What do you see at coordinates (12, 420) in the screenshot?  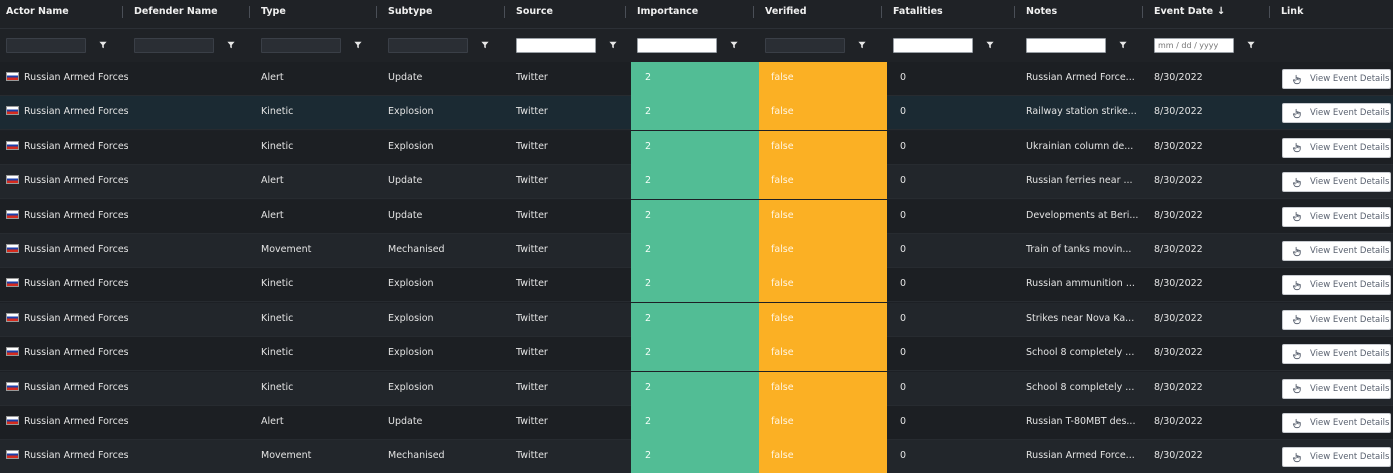 I see `russia-flag-icon` at bounding box center [12, 420].